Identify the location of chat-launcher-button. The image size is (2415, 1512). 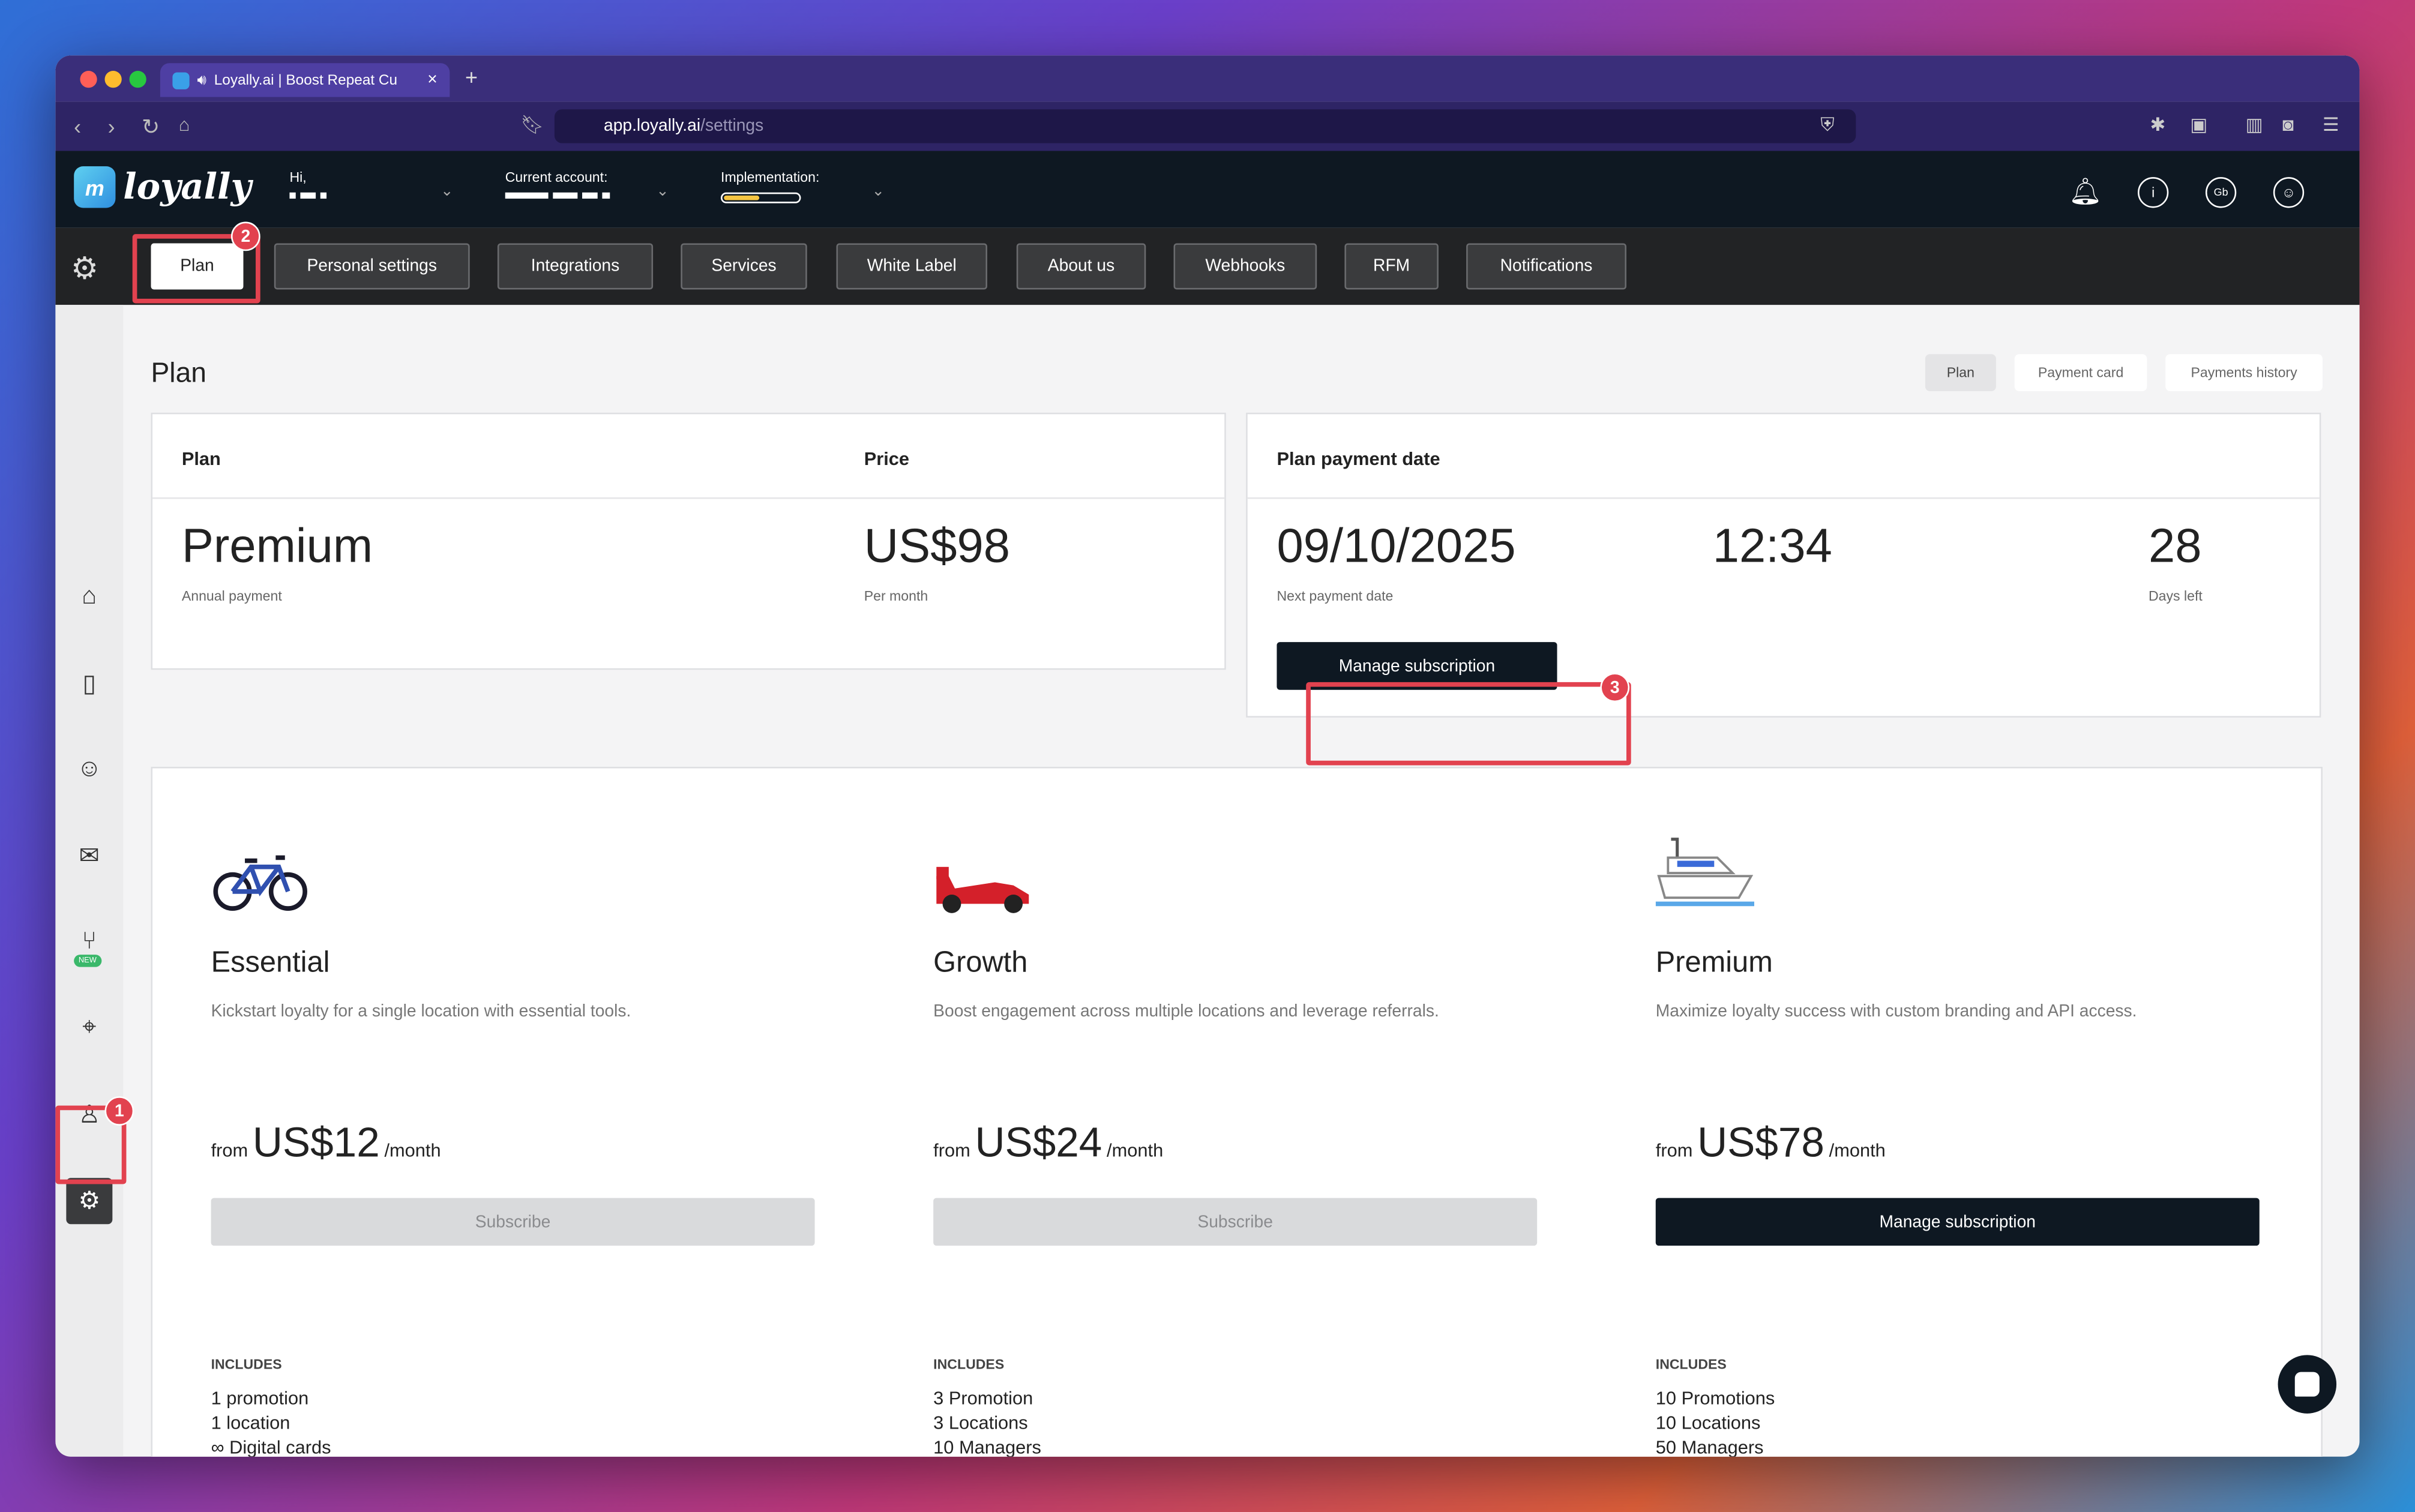
(2307, 1384).